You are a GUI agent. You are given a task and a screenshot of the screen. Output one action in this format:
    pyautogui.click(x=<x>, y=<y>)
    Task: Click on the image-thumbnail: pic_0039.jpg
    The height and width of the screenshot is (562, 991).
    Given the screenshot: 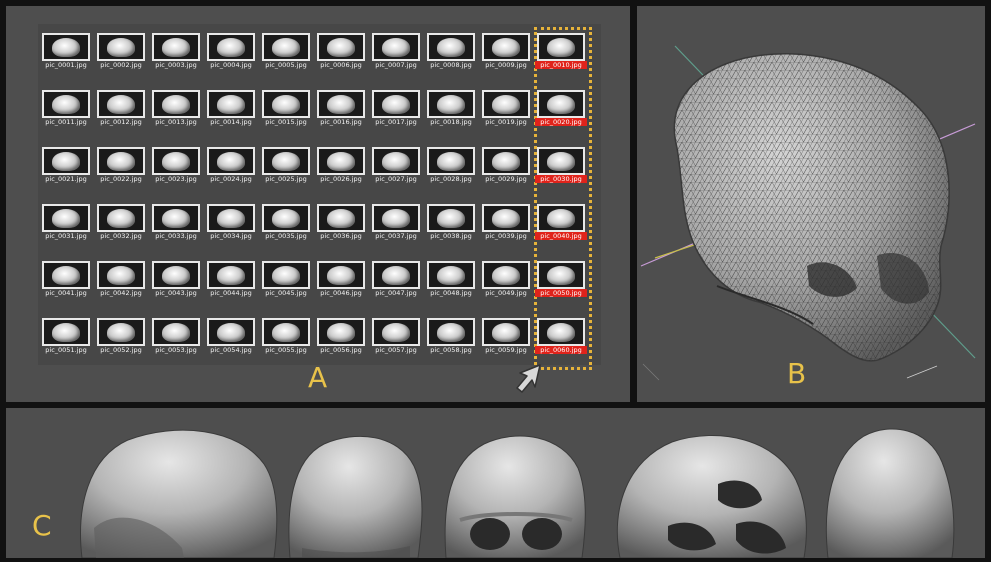 What is the action you would take?
    pyautogui.click(x=506, y=222)
    